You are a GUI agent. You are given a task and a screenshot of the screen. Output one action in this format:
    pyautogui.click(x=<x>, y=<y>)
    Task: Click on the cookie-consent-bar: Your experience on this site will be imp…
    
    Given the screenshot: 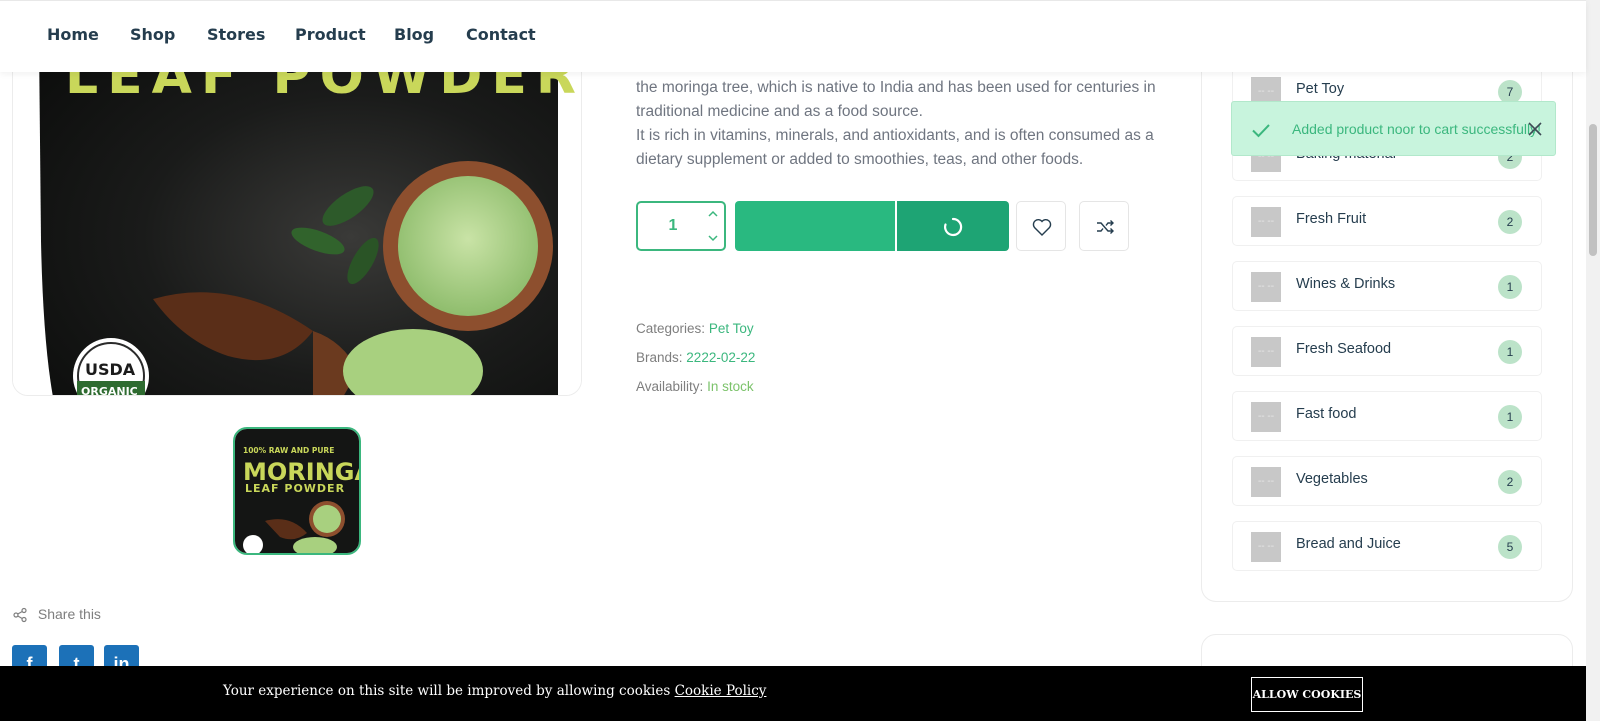 What is the action you would take?
    pyautogui.click(x=793, y=693)
    